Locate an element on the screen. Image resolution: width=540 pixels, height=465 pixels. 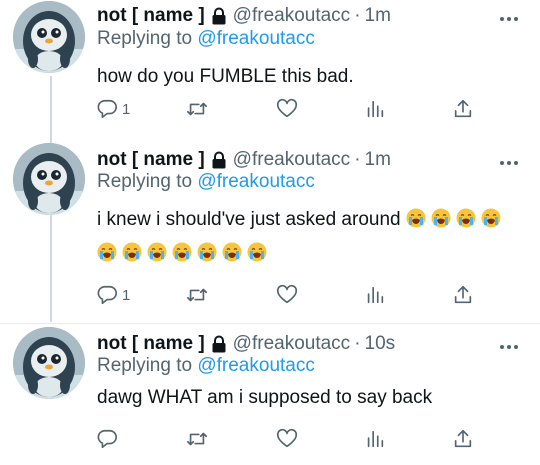
tweet-text-content: i knew i should've just asked around is located at coordinates (249, 219).